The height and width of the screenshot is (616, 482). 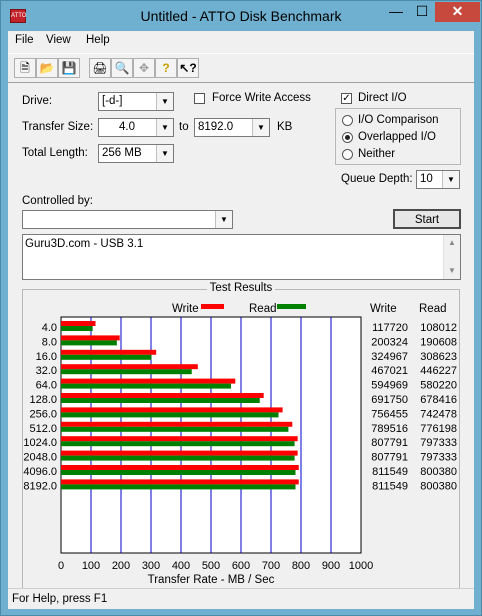 I want to click on write-column-header: Write, so click(x=383, y=309).